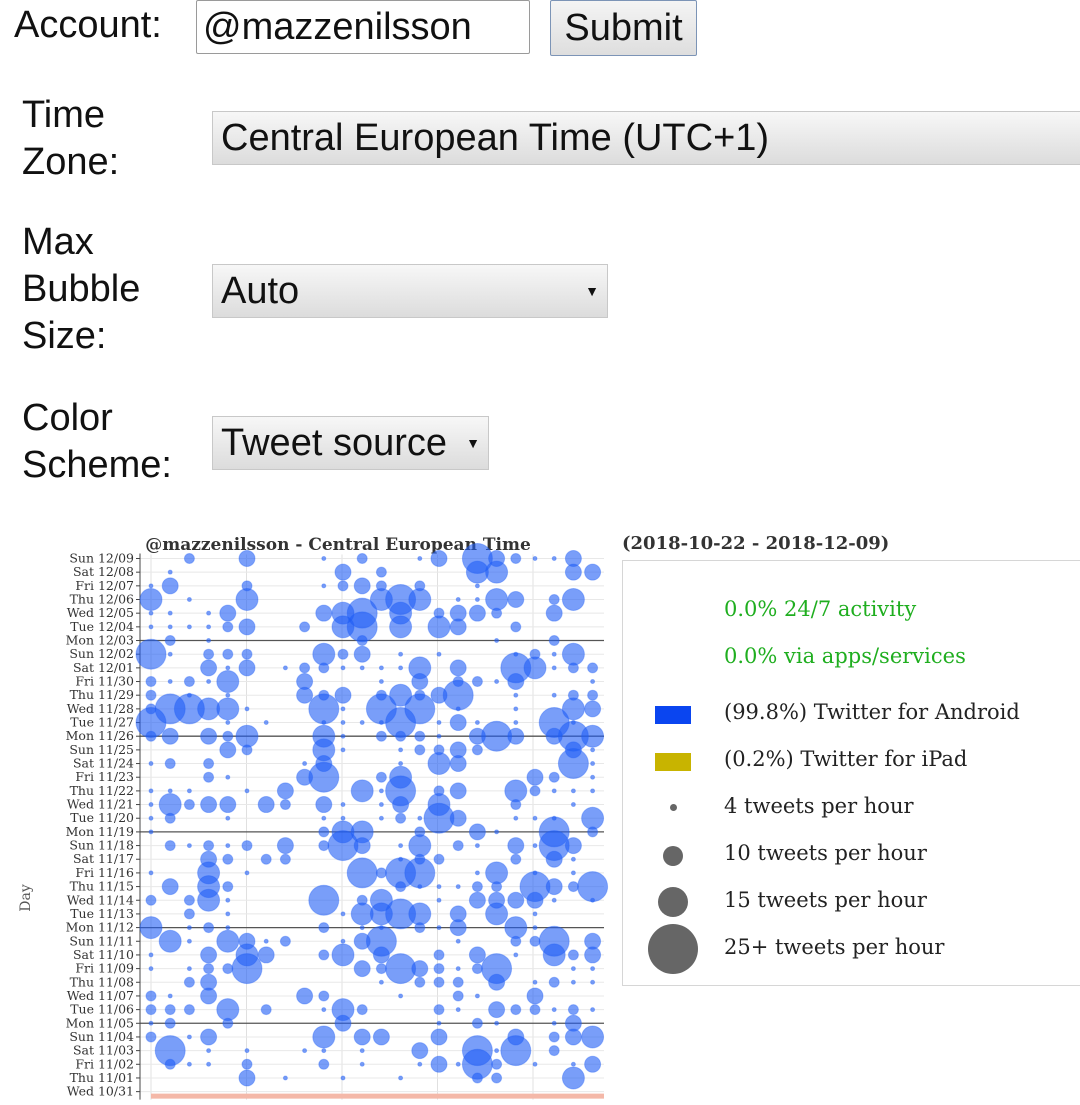 This screenshot has height=1105, width=1080. I want to click on color-scheme-select: Tweet source ▼, so click(350, 443).